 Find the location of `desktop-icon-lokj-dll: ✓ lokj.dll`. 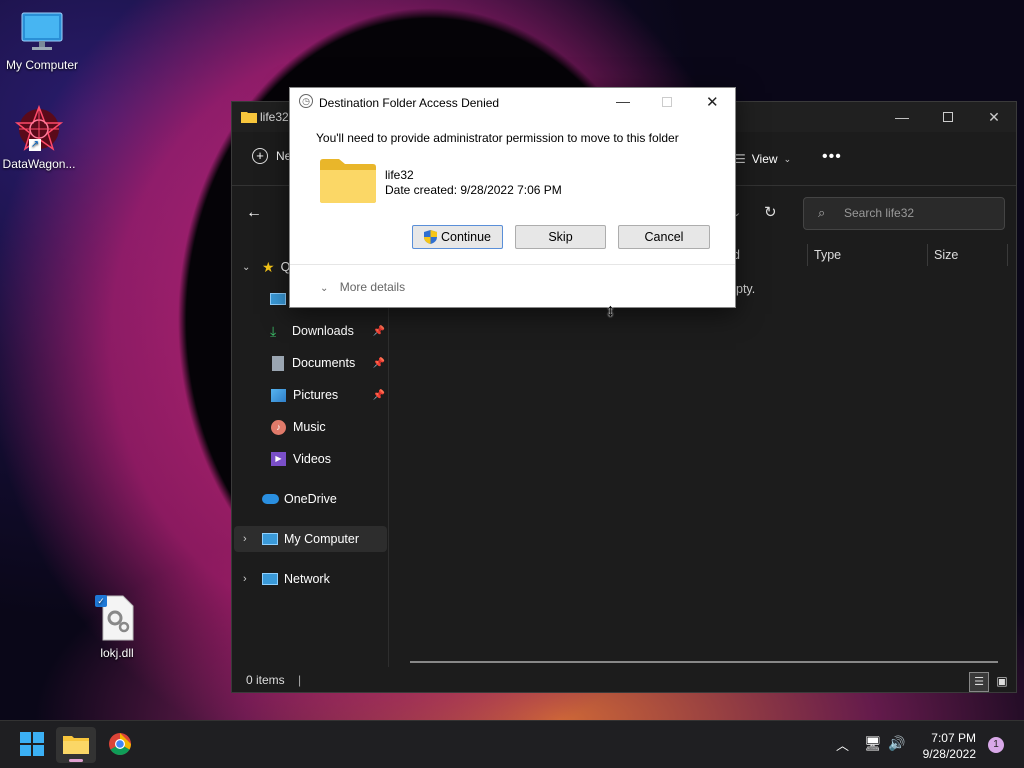

desktop-icon-lokj-dll: ✓ lokj.dll is located at coordinates (117, 627).